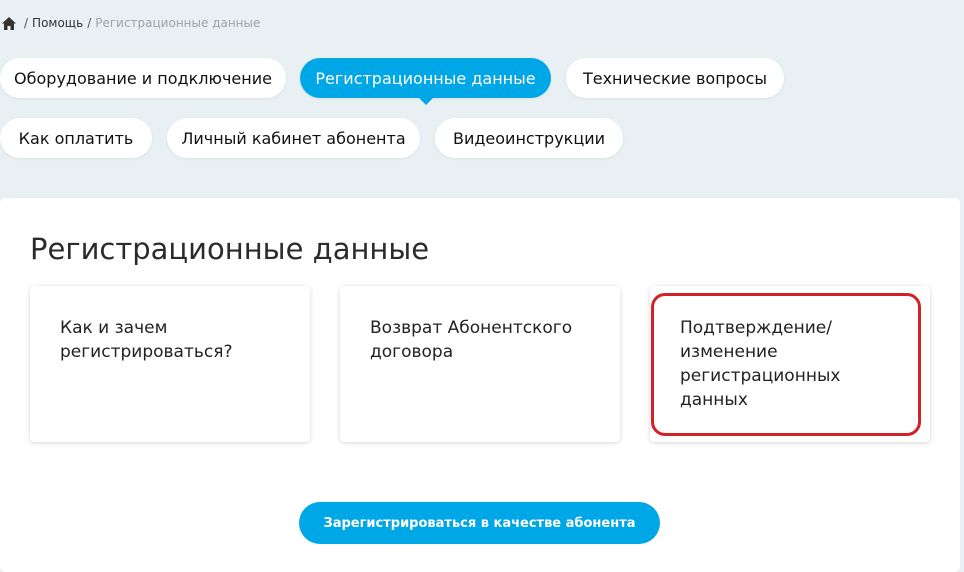 This screenshot has width=964, height=572. Describe the element at coordinates (9, 23) in the screenshot. I see `home-icon` at that location.